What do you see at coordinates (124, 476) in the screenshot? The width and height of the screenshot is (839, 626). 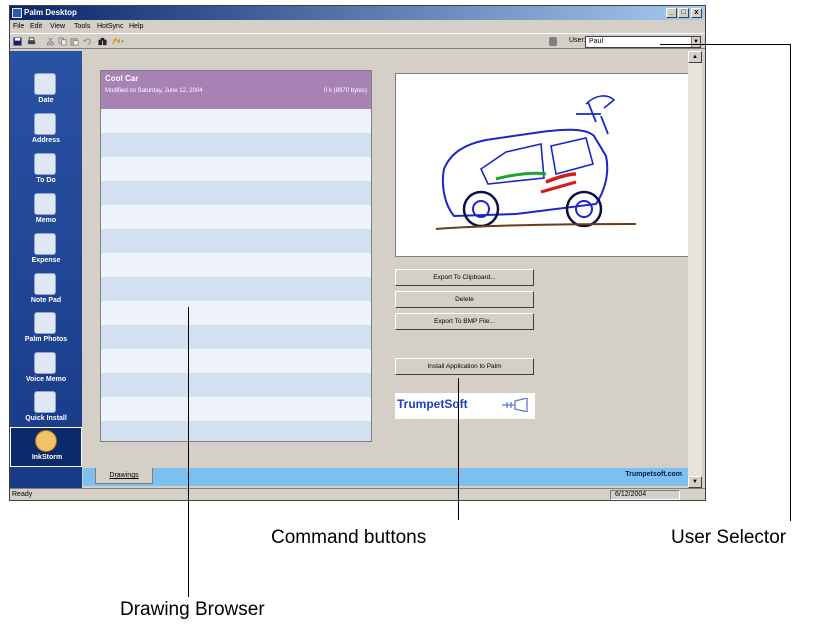 I see `tab-drawings: Drawings` at bounding box center [124, 476].